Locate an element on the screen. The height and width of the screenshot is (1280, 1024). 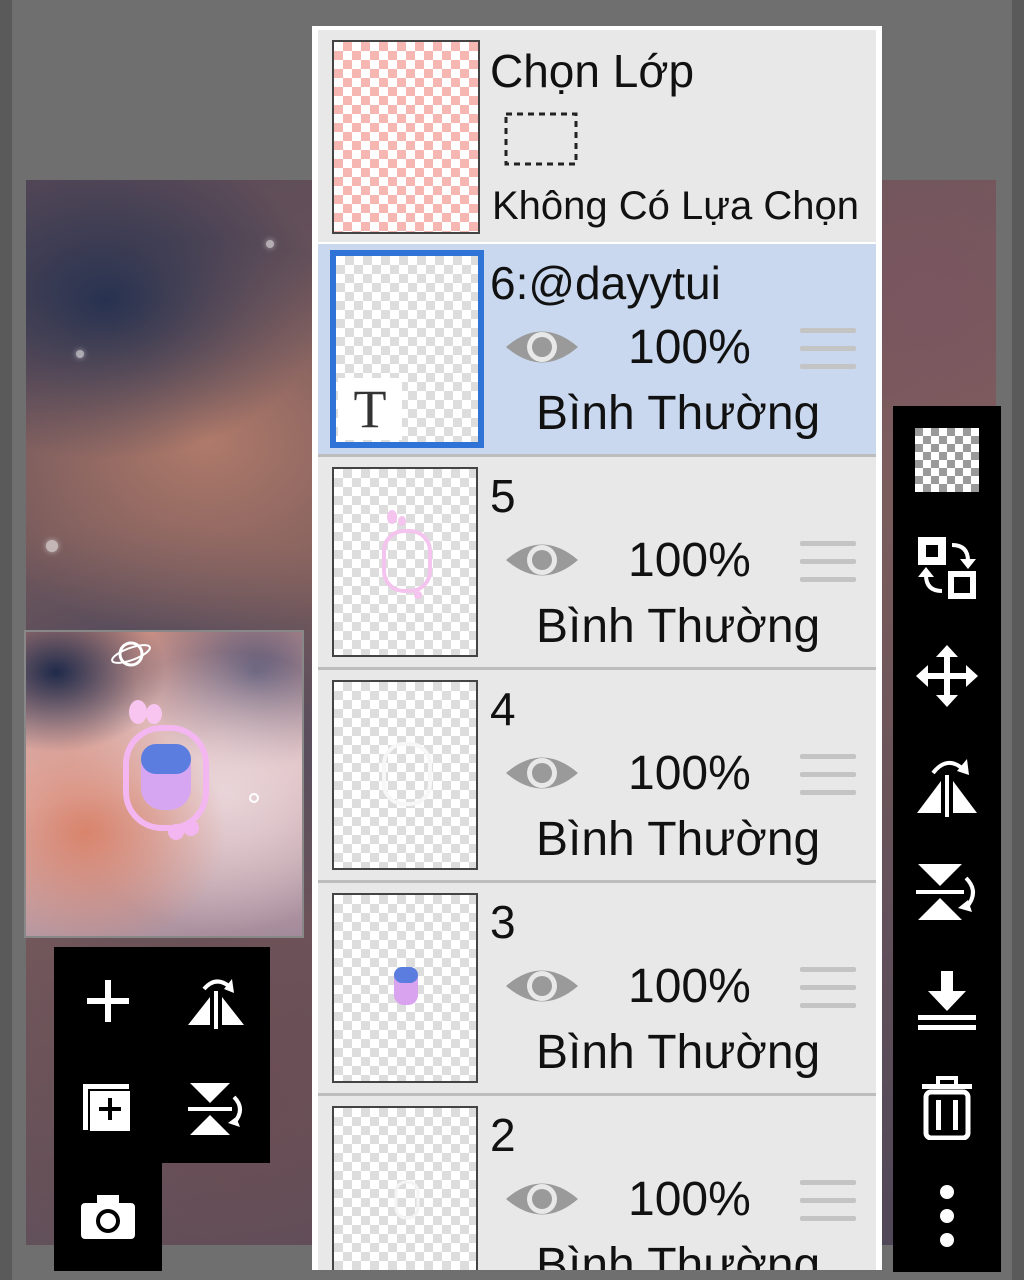
layer-thumbnail: T is located at coordinates (407, 349).